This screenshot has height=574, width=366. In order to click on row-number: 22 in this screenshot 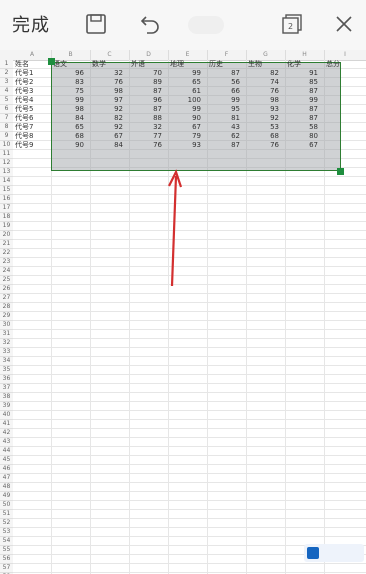, I will do `click(6, 253)`.